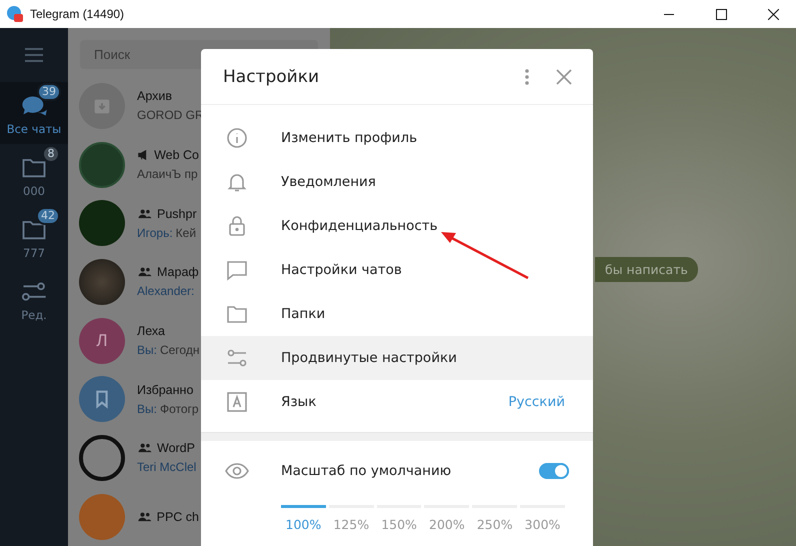 The width and height of the screenshot is (796, 546). What do you see at coordinates (102, 281) in the screenshot?
I see `photo-placeholder` at bounding box center [102, 281].